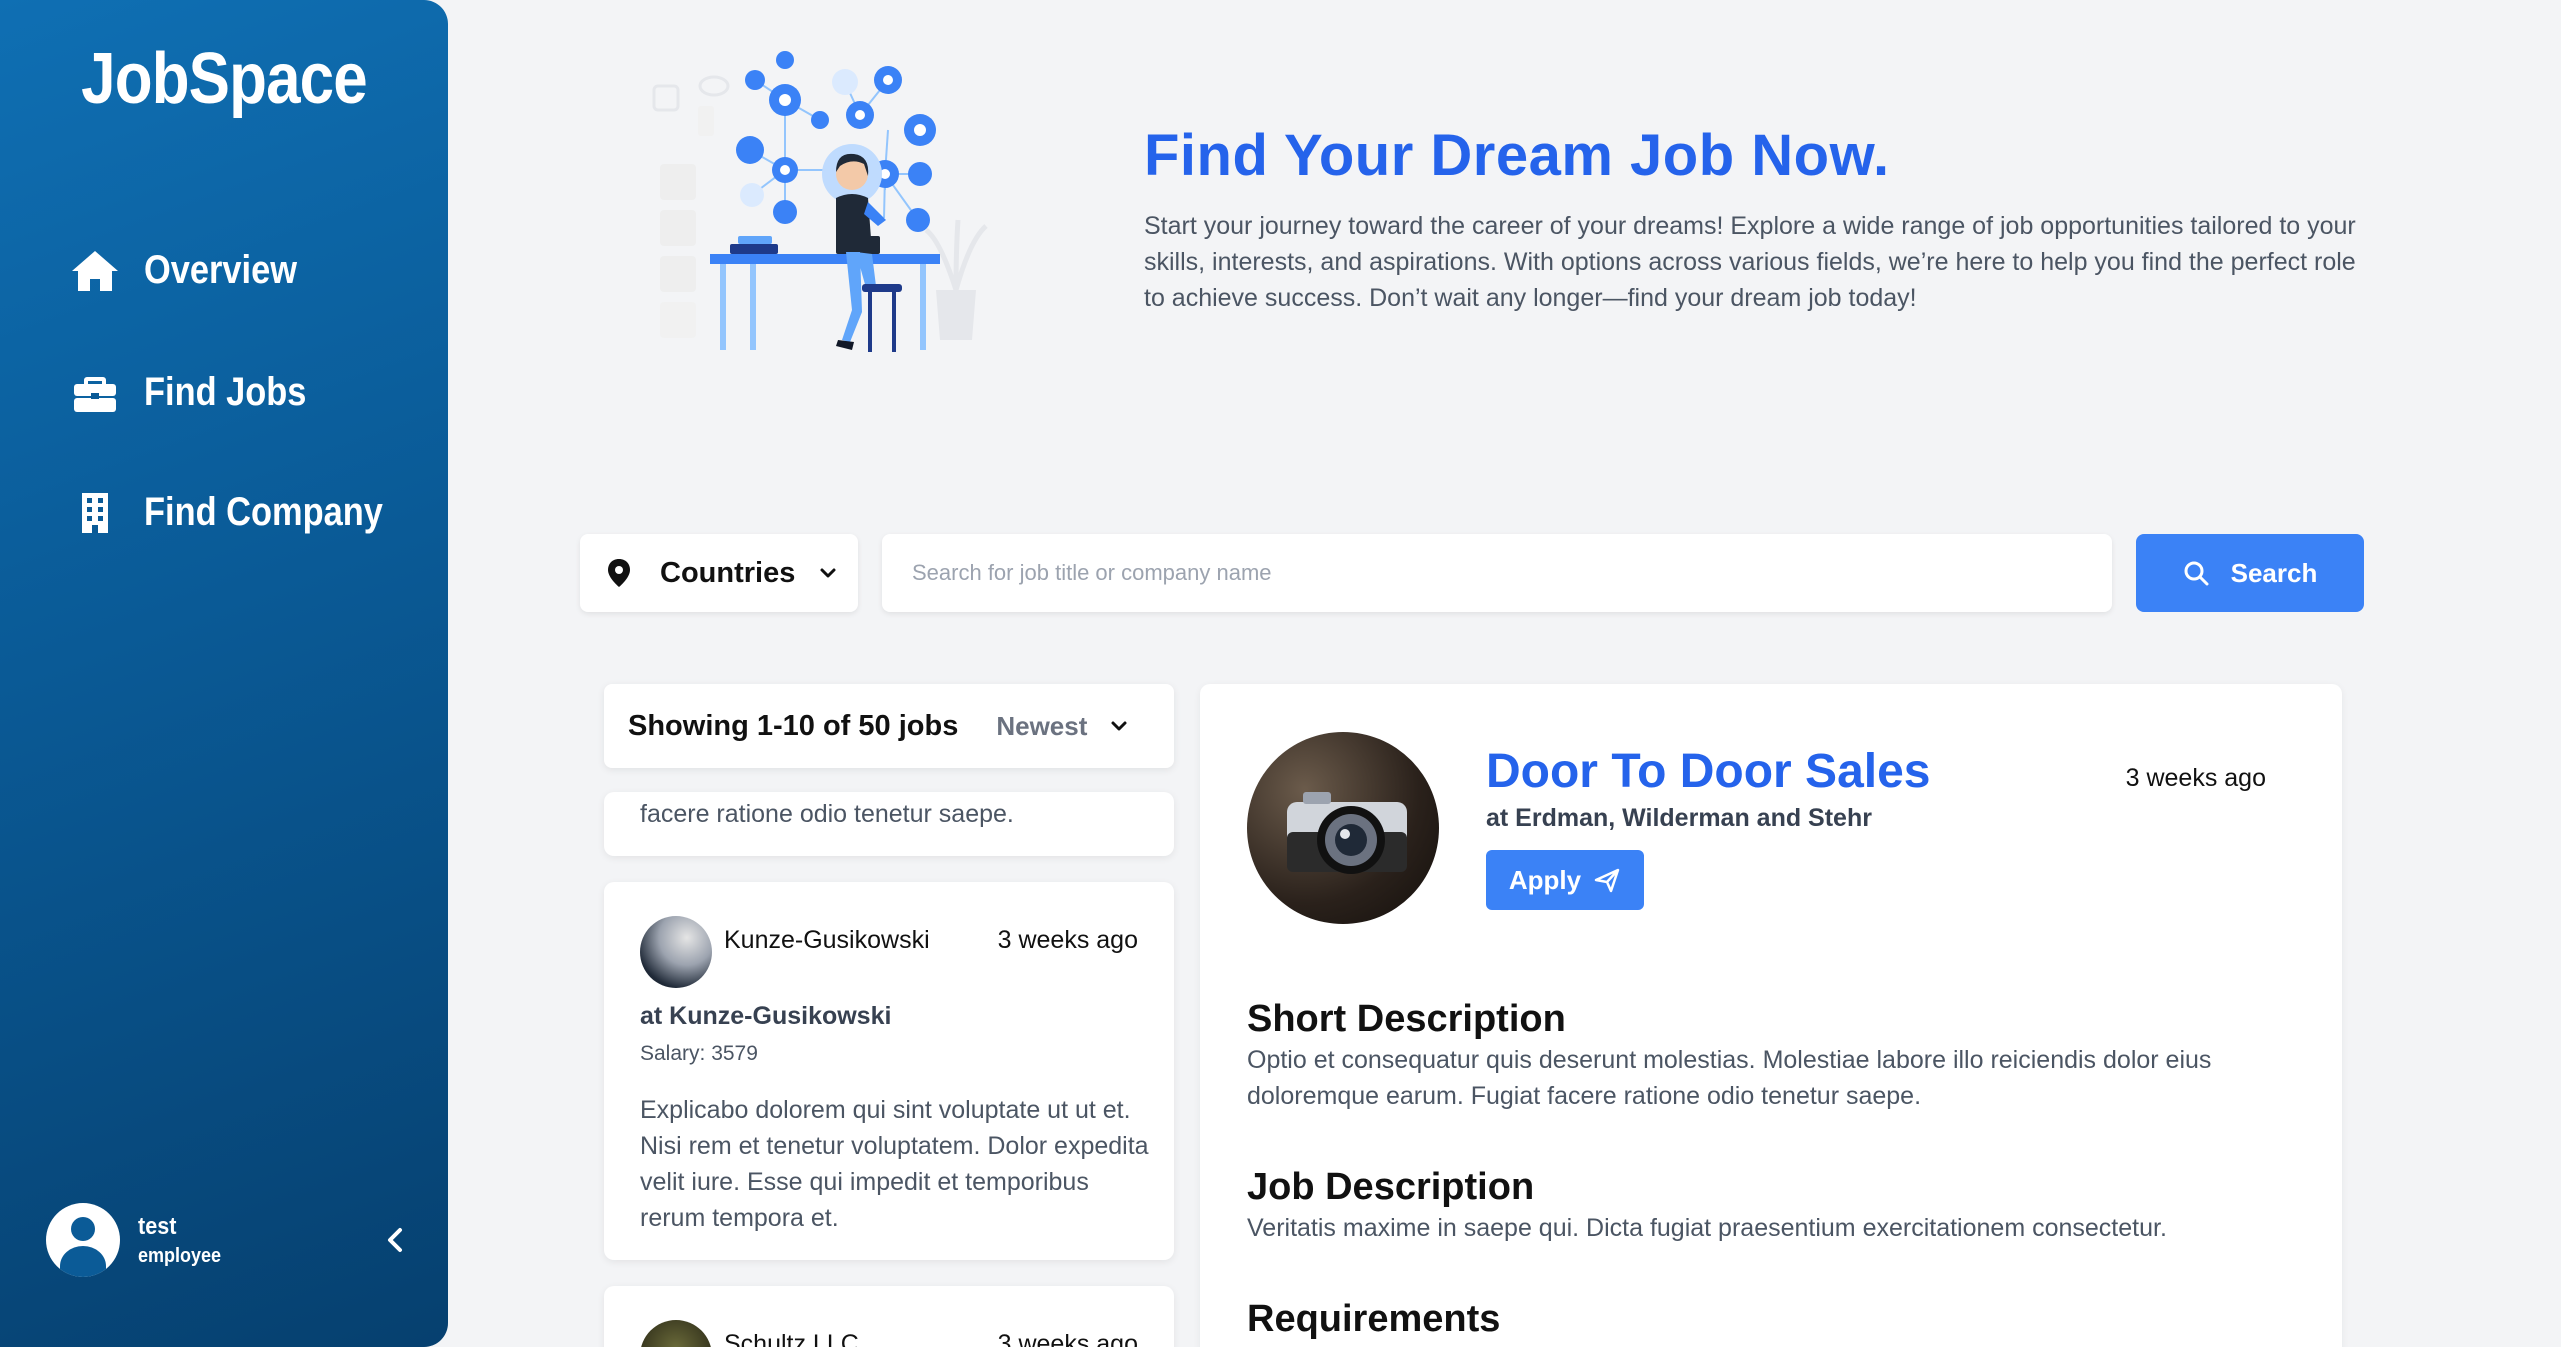 Image resolution: width=2561 pixels, height=1347 pixels. Describe the element at coordinates (1497, 573) in the screenshot. I see `search-input` at that location.